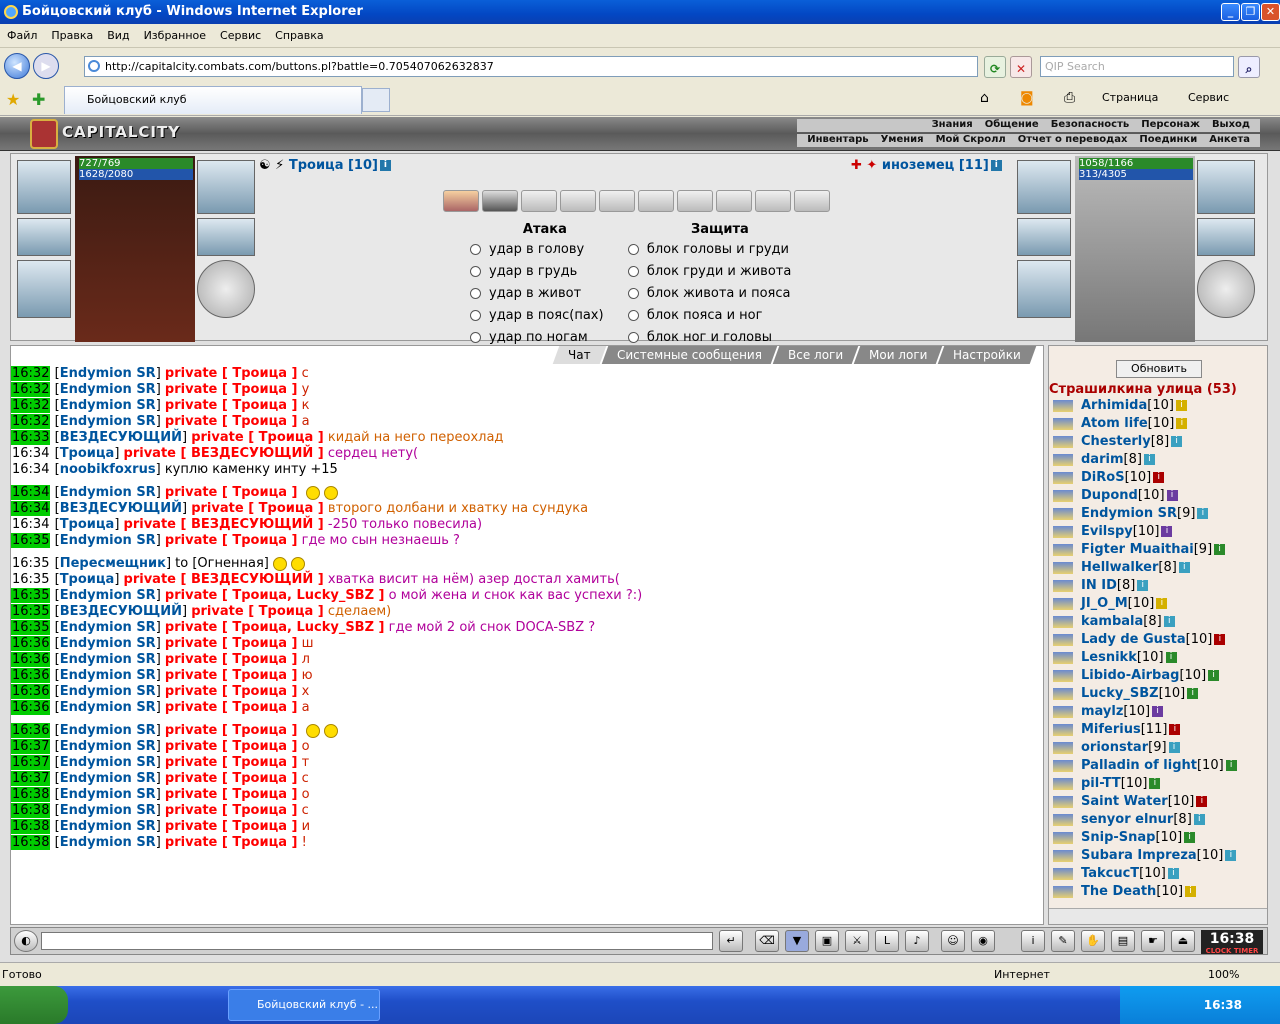 The image size is (1280, 1024). What do you see at coordinates (827, 941) in the screenshot?
I see `save-icon: ▣` at bounding box center [827, 941].